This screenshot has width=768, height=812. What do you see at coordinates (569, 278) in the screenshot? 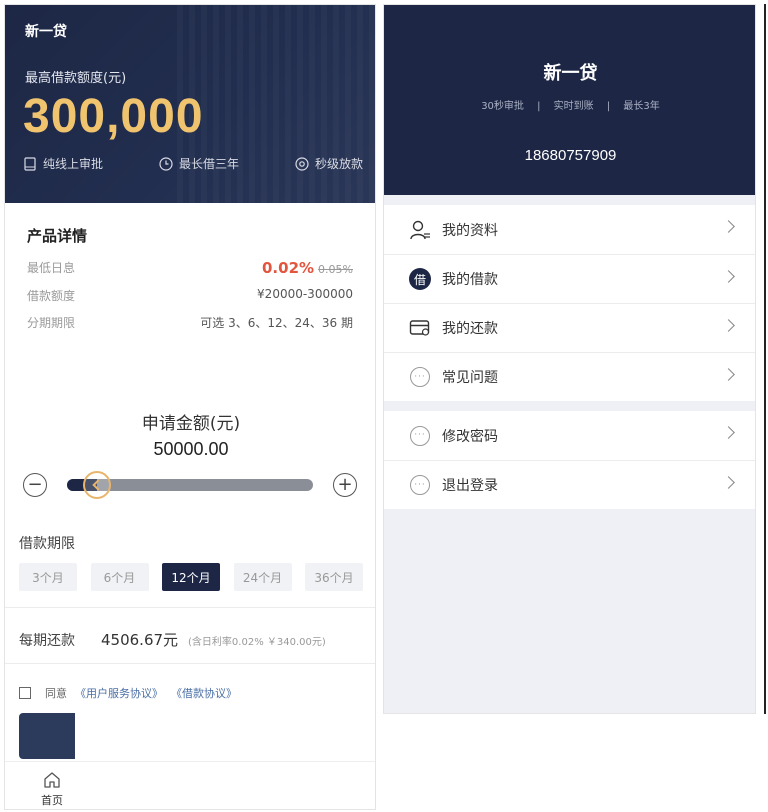
I see `menu-item-loans: 借 我的借款` at bounding box center [569, 278].